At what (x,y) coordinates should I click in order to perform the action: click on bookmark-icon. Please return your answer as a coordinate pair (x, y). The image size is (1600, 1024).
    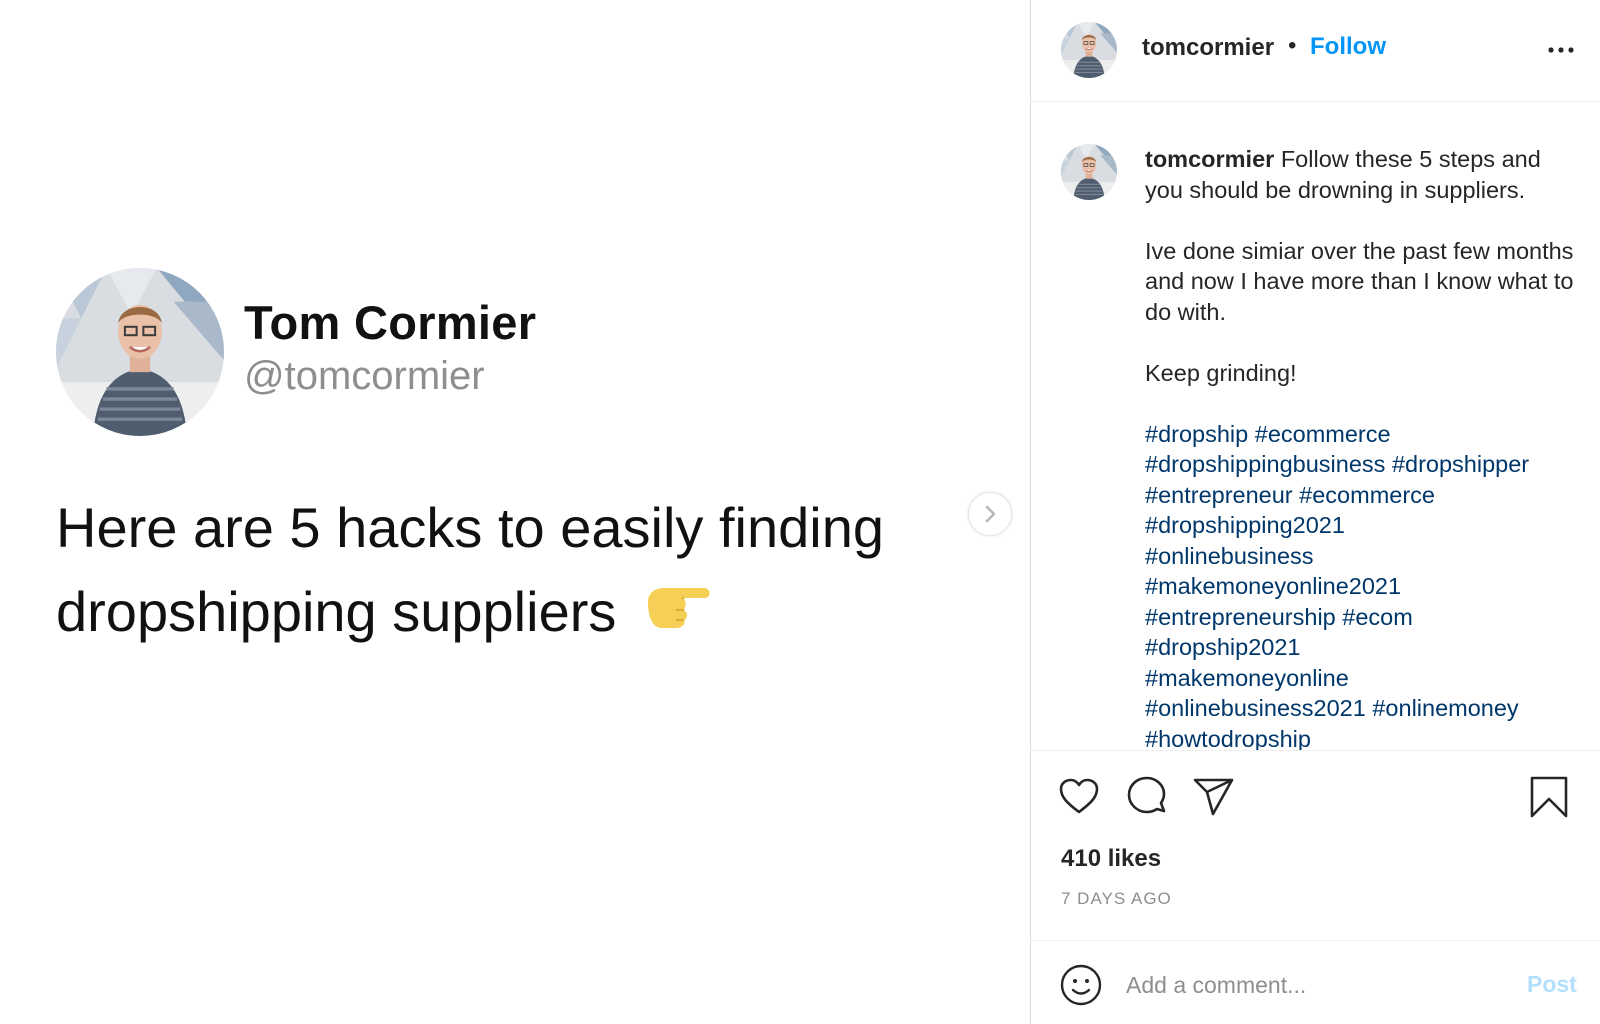
    Looking at the image, I should click on (1549, 797).